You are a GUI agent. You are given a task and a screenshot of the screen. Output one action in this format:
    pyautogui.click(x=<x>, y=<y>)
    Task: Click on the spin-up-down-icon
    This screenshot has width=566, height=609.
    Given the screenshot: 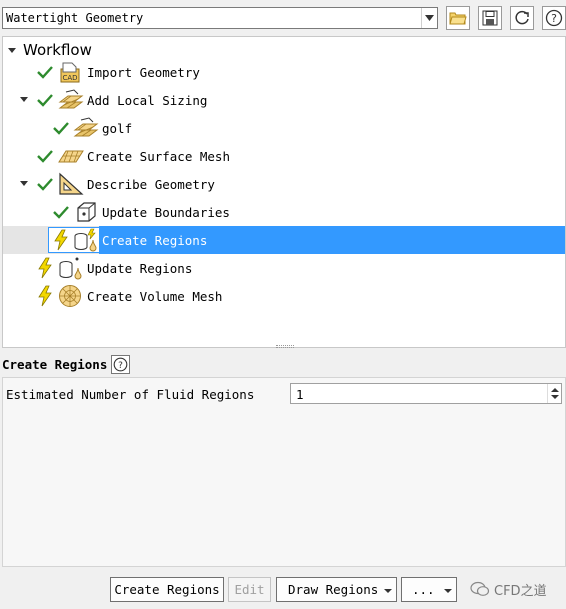 What is the action you would take?
    pyautogui.click(x=555, y=393)
    